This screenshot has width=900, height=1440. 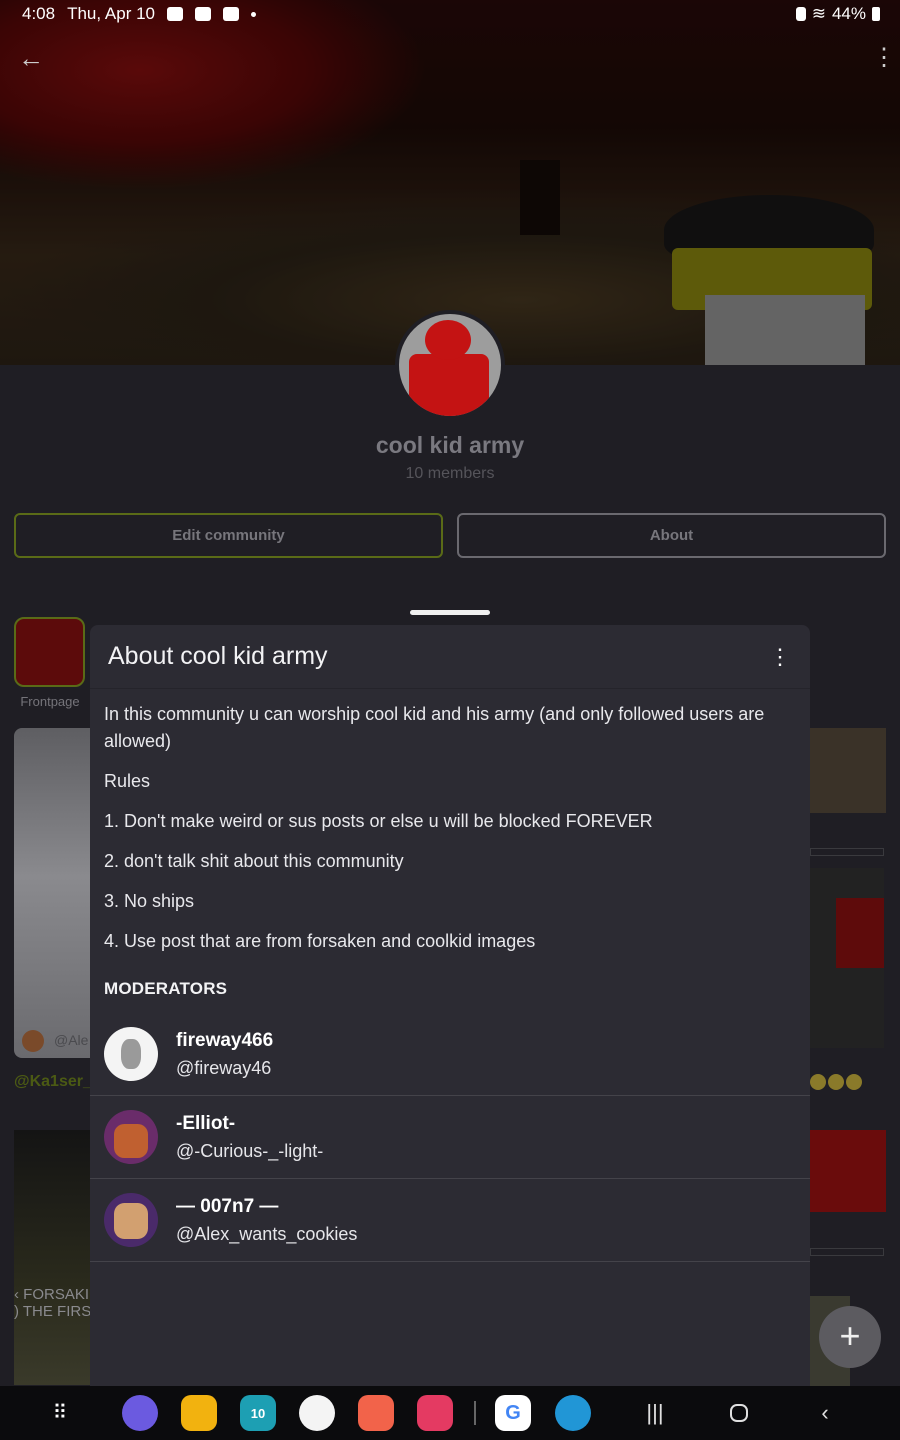 What do you see at coordinates (60, 1414) in the screenshot?
I see `app-drawer-icon: ⠿` at bounding box center [60, 1414].